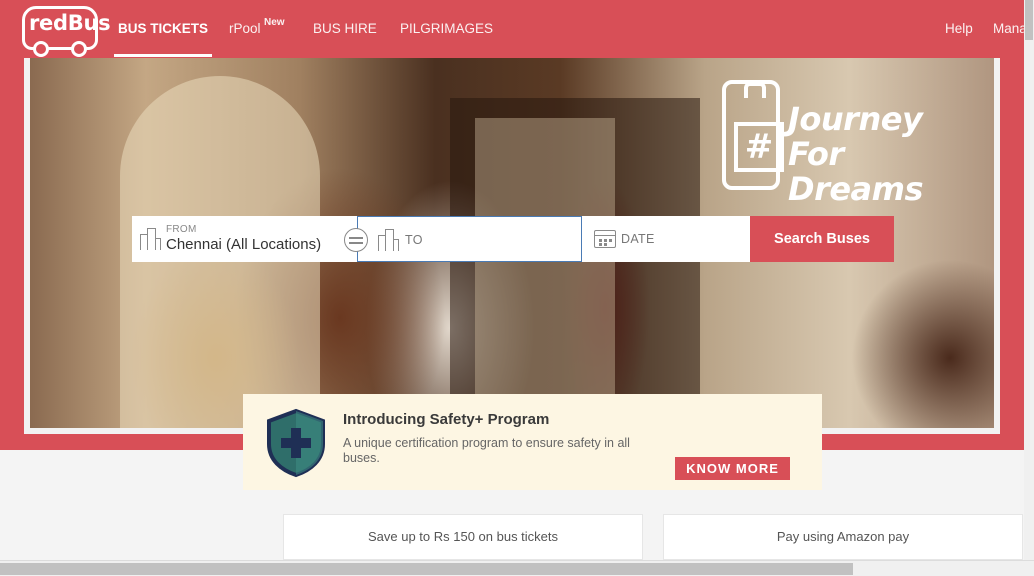 This screenshot has height=576, width=1034. What do you see at coordinates (274, 22) in the screenshot?
I see `new-badge: New` at bounding box center [274, 22].